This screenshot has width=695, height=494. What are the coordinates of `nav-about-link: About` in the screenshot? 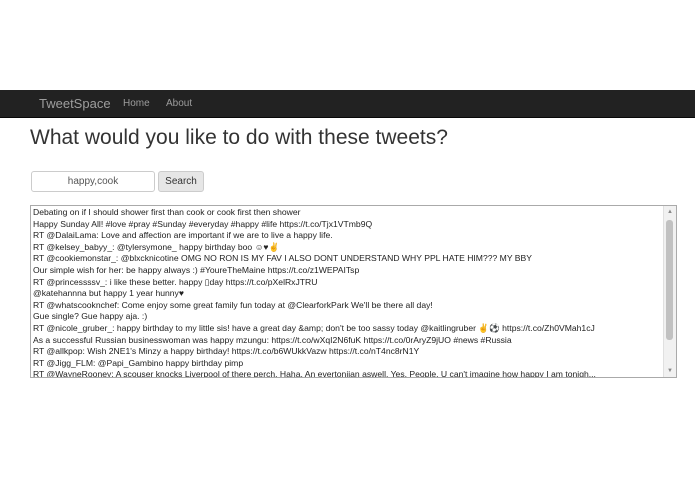 It's located at (179, 103).